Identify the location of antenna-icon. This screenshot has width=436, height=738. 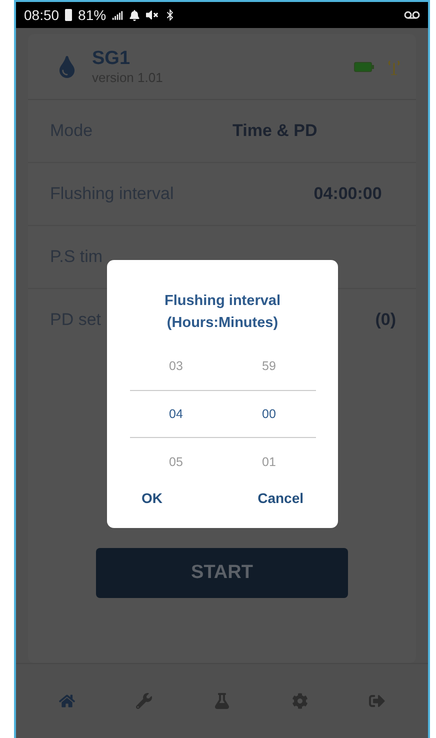
(394, 66).